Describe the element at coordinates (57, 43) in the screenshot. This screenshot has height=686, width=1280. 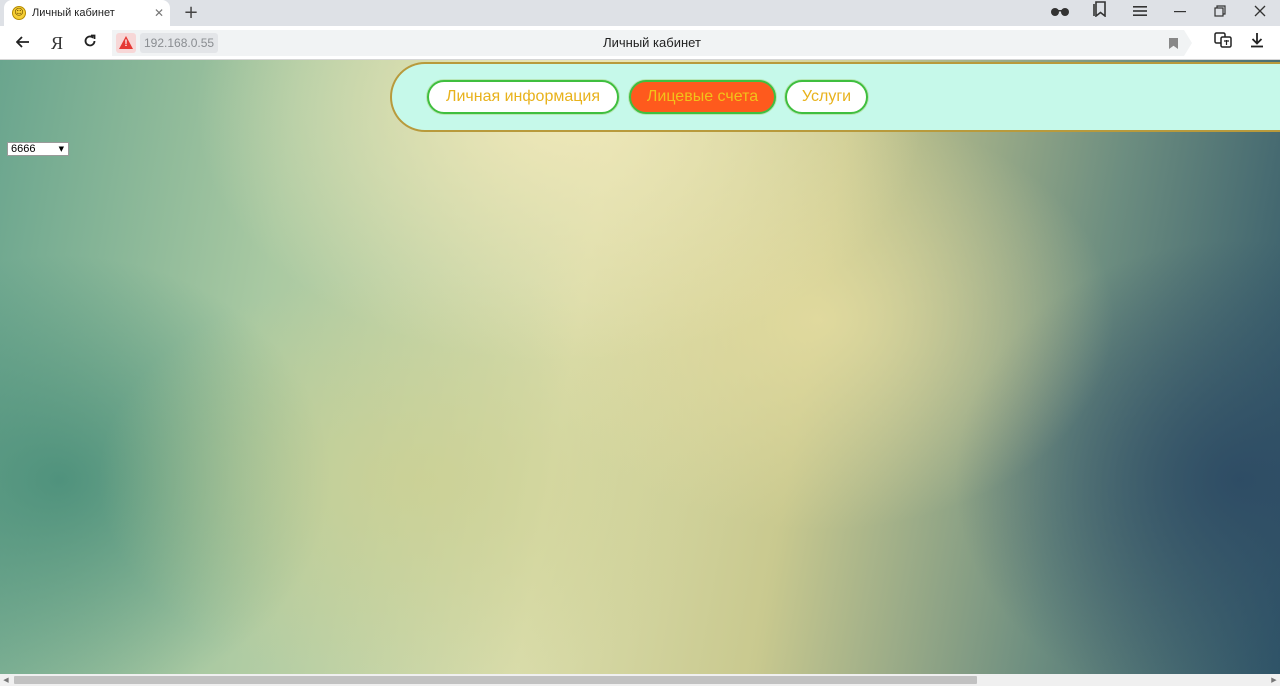
I see `yandex-icon: Я` at that location.